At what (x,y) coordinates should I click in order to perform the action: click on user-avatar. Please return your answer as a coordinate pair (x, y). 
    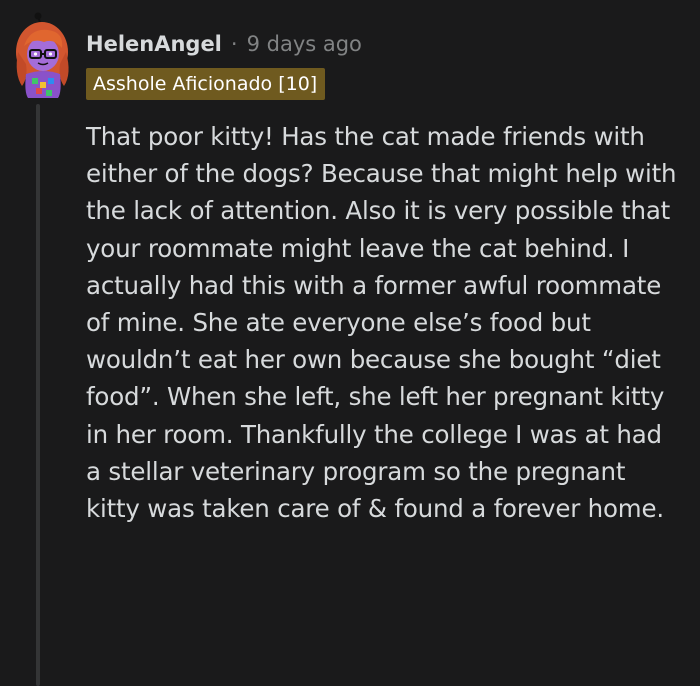
    Looking at the image, I should click on (44, 55).